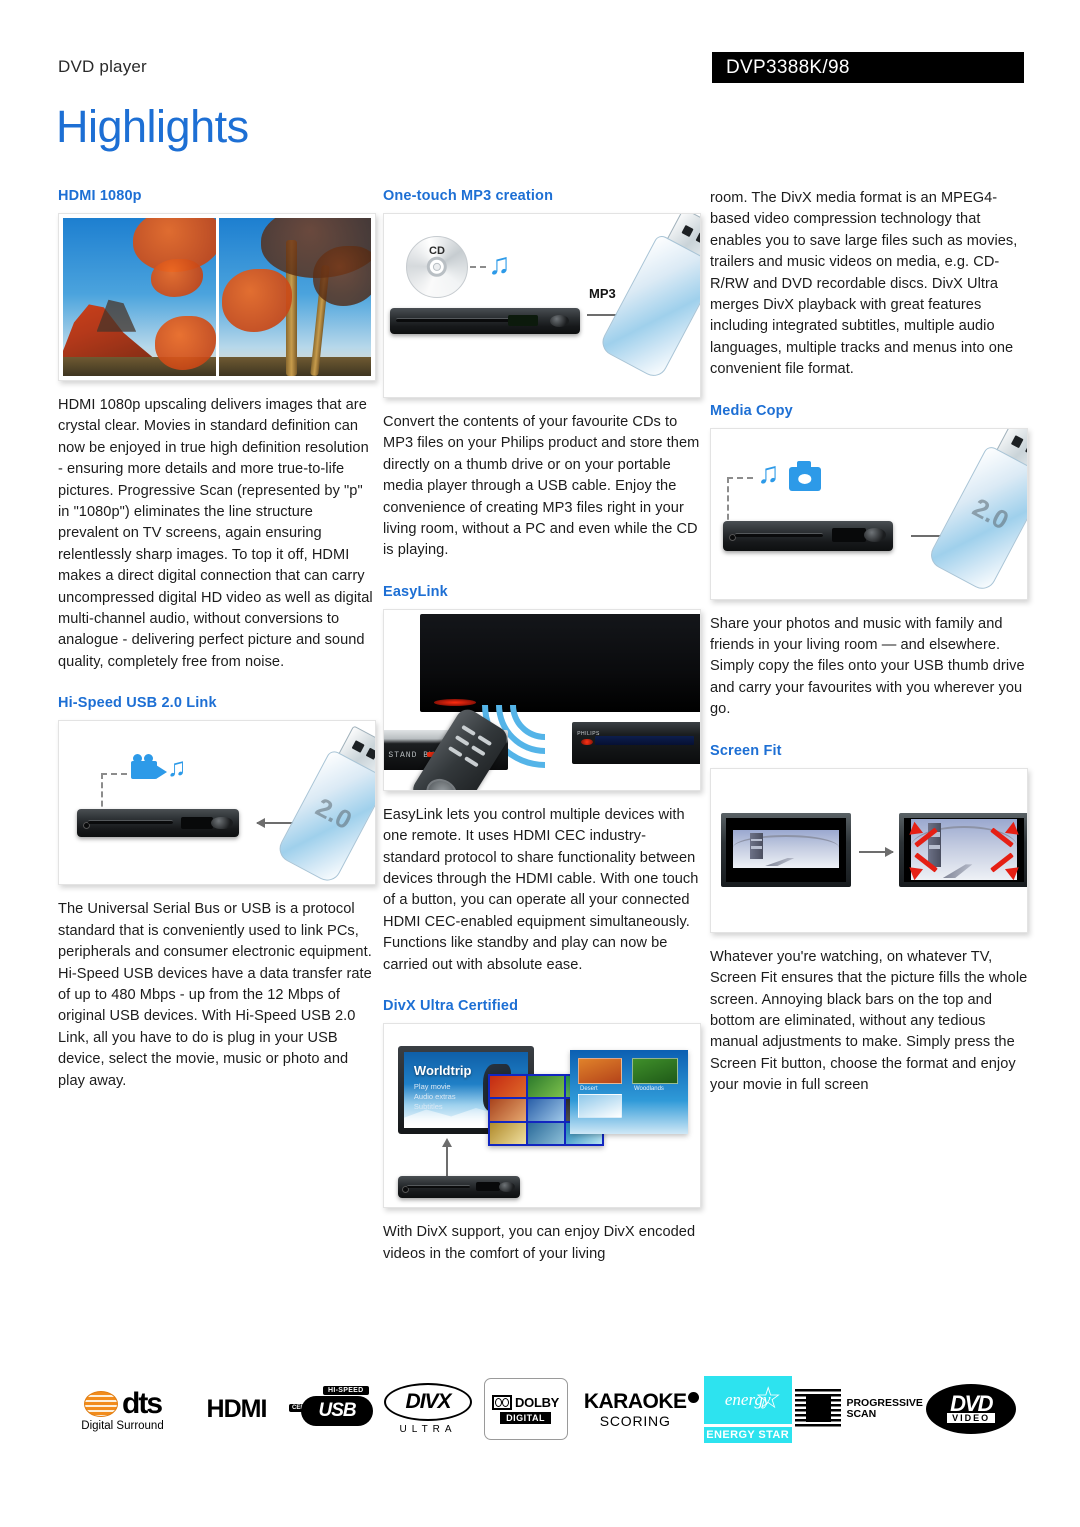  I want to click on section-heading-easylink: EasyLink, so click(415, 591).